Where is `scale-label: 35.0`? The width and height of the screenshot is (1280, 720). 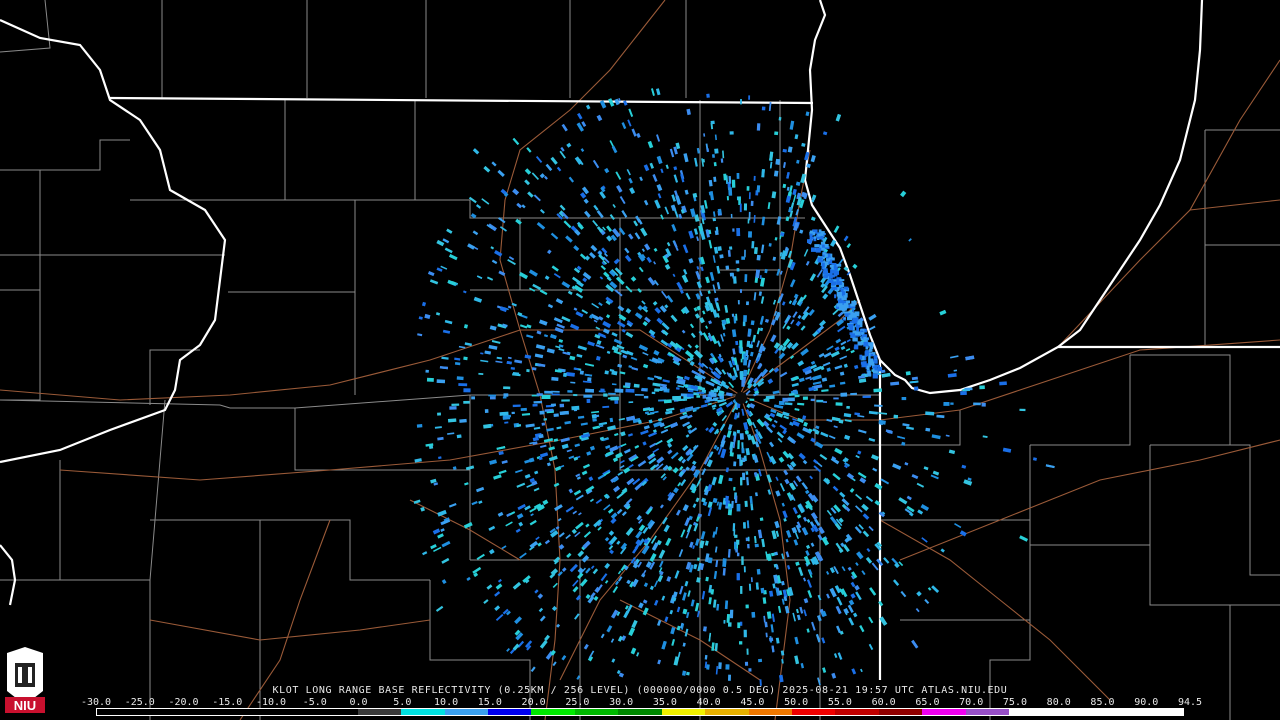
scale-label: 35.0 is located at coordinates (664, 702).